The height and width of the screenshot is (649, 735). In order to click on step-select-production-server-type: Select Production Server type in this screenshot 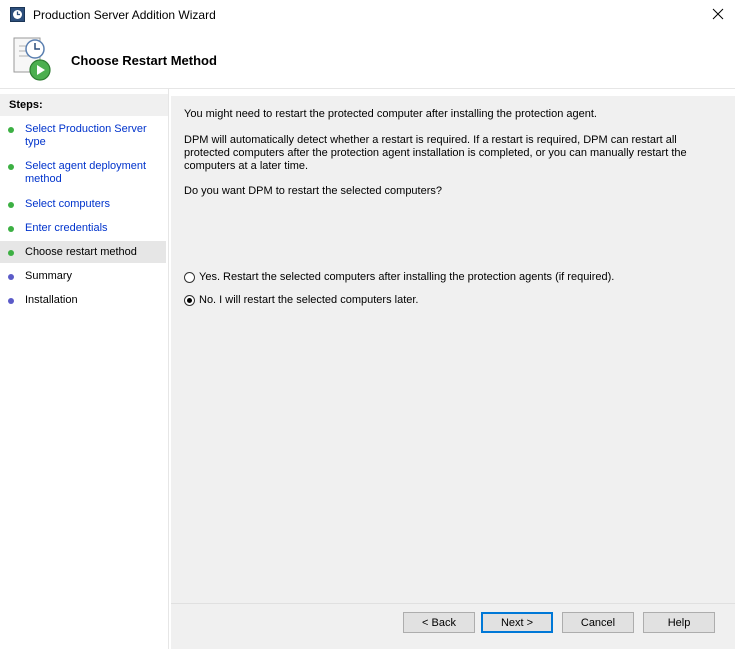, I will do `click(83, 136)`.